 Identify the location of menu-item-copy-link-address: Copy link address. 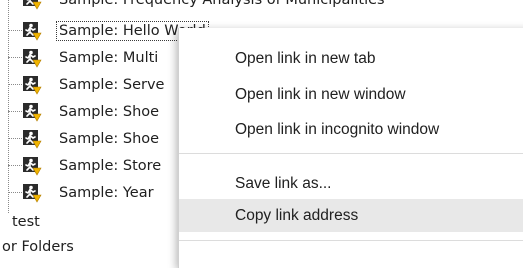
(351, 215).